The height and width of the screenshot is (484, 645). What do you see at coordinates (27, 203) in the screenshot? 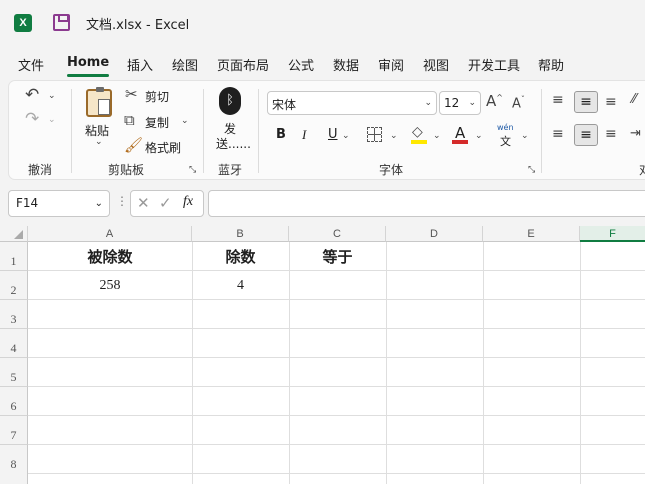
I see `name-box-value: F14` at bounding box center [27, 203].